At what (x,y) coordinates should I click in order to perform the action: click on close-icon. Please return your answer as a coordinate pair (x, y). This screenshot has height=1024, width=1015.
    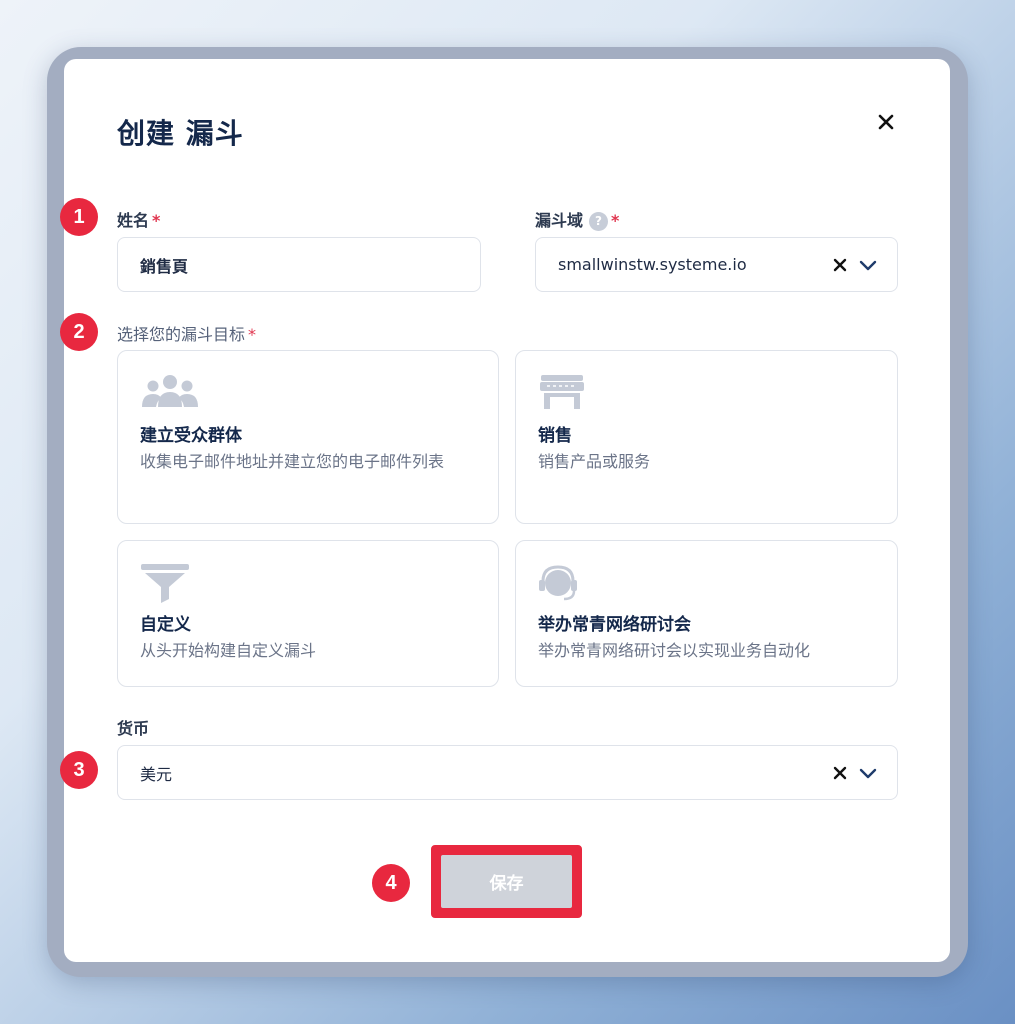
    Looking at the image, I should click on (886, 122).